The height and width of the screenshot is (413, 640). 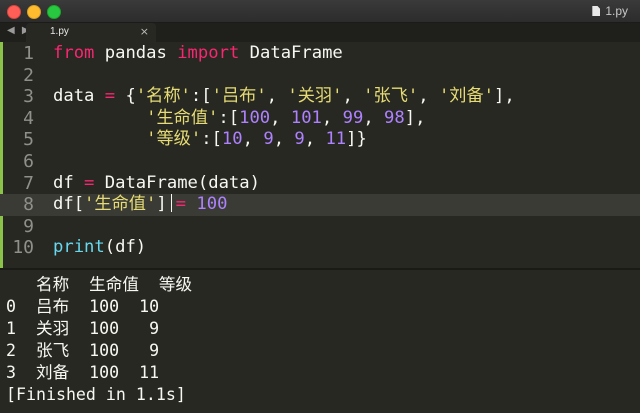 What do you see at coordinates (83, 328) in the screenshot?
I see `output-line: 1 关羽 100 9` at bounding box center [83, 328].